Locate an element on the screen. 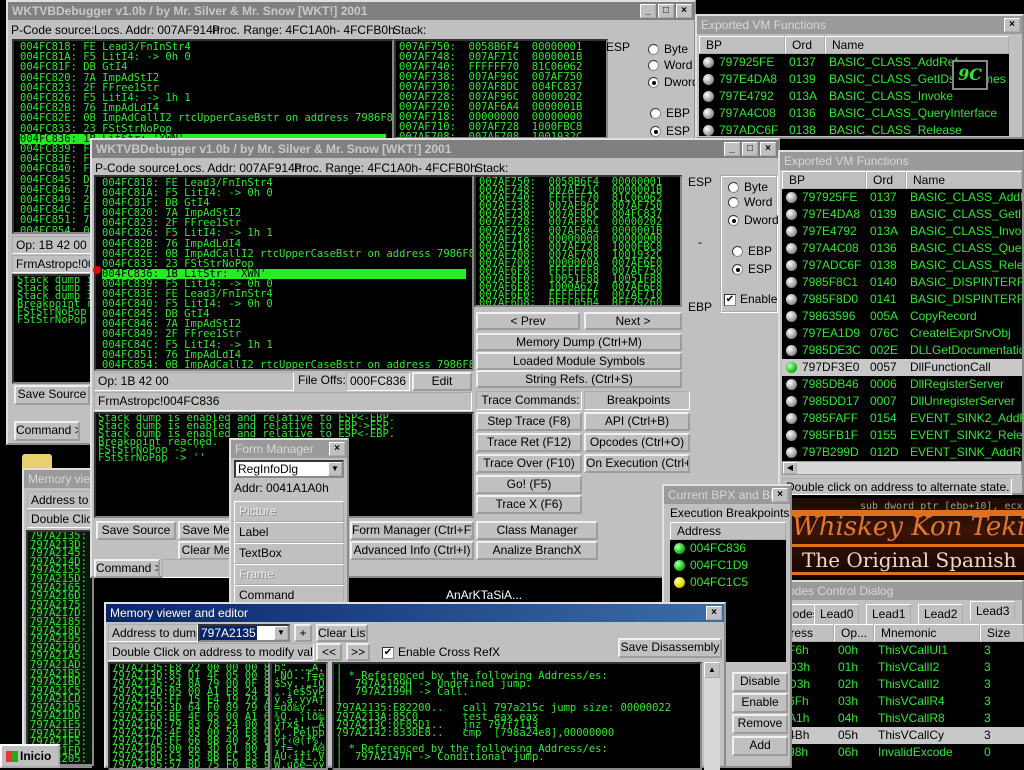 The width and height of the screenshot is (1024, 770). minimize-button: _ is located at coordinates (648, 11).